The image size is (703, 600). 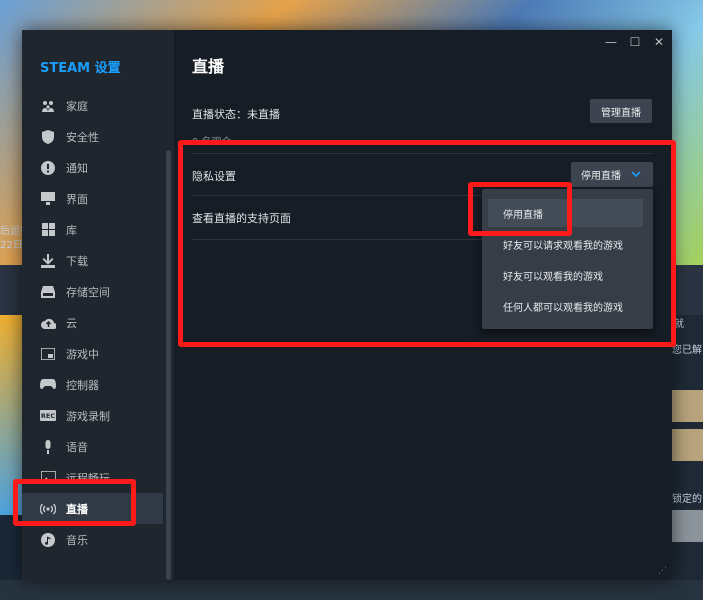 What do you see at coordinates (92, 105) in the screenshot?
I see `sidebar-item-family: 家庭` at bounding box center [92, 105].